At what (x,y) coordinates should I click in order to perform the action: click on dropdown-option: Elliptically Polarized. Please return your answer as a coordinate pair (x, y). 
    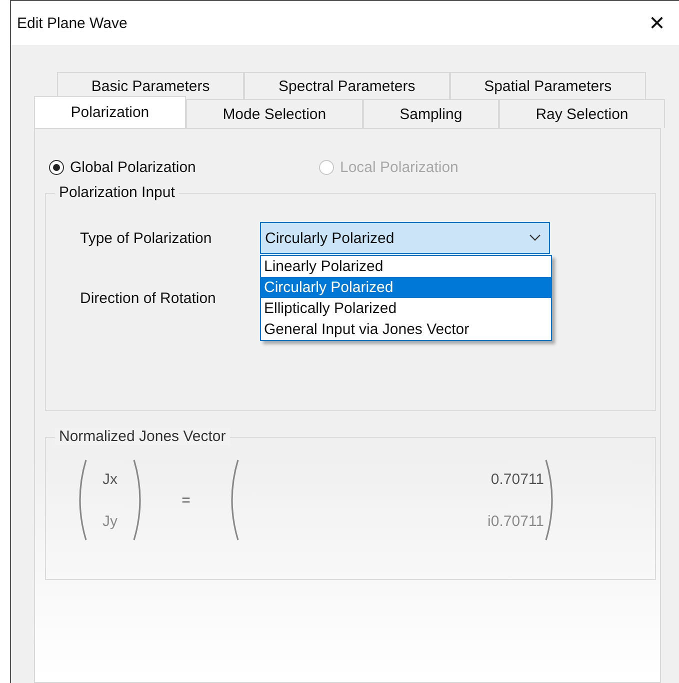
    Looking at the image, I should click on (406, 308).